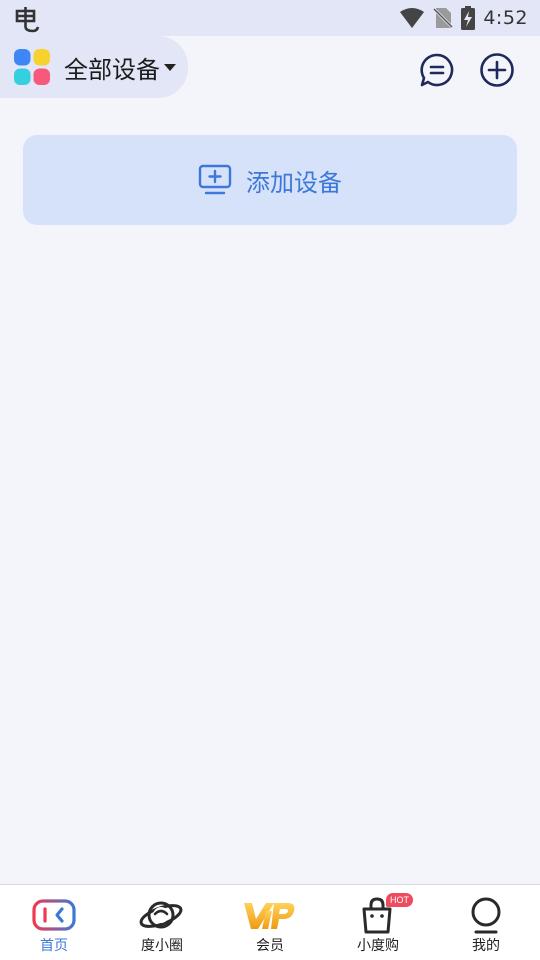 The image size is (540, 960). Describe the element at coordinates (112, 69) in the screenshot. I see `device-filter-label: 全部设备` at that location.